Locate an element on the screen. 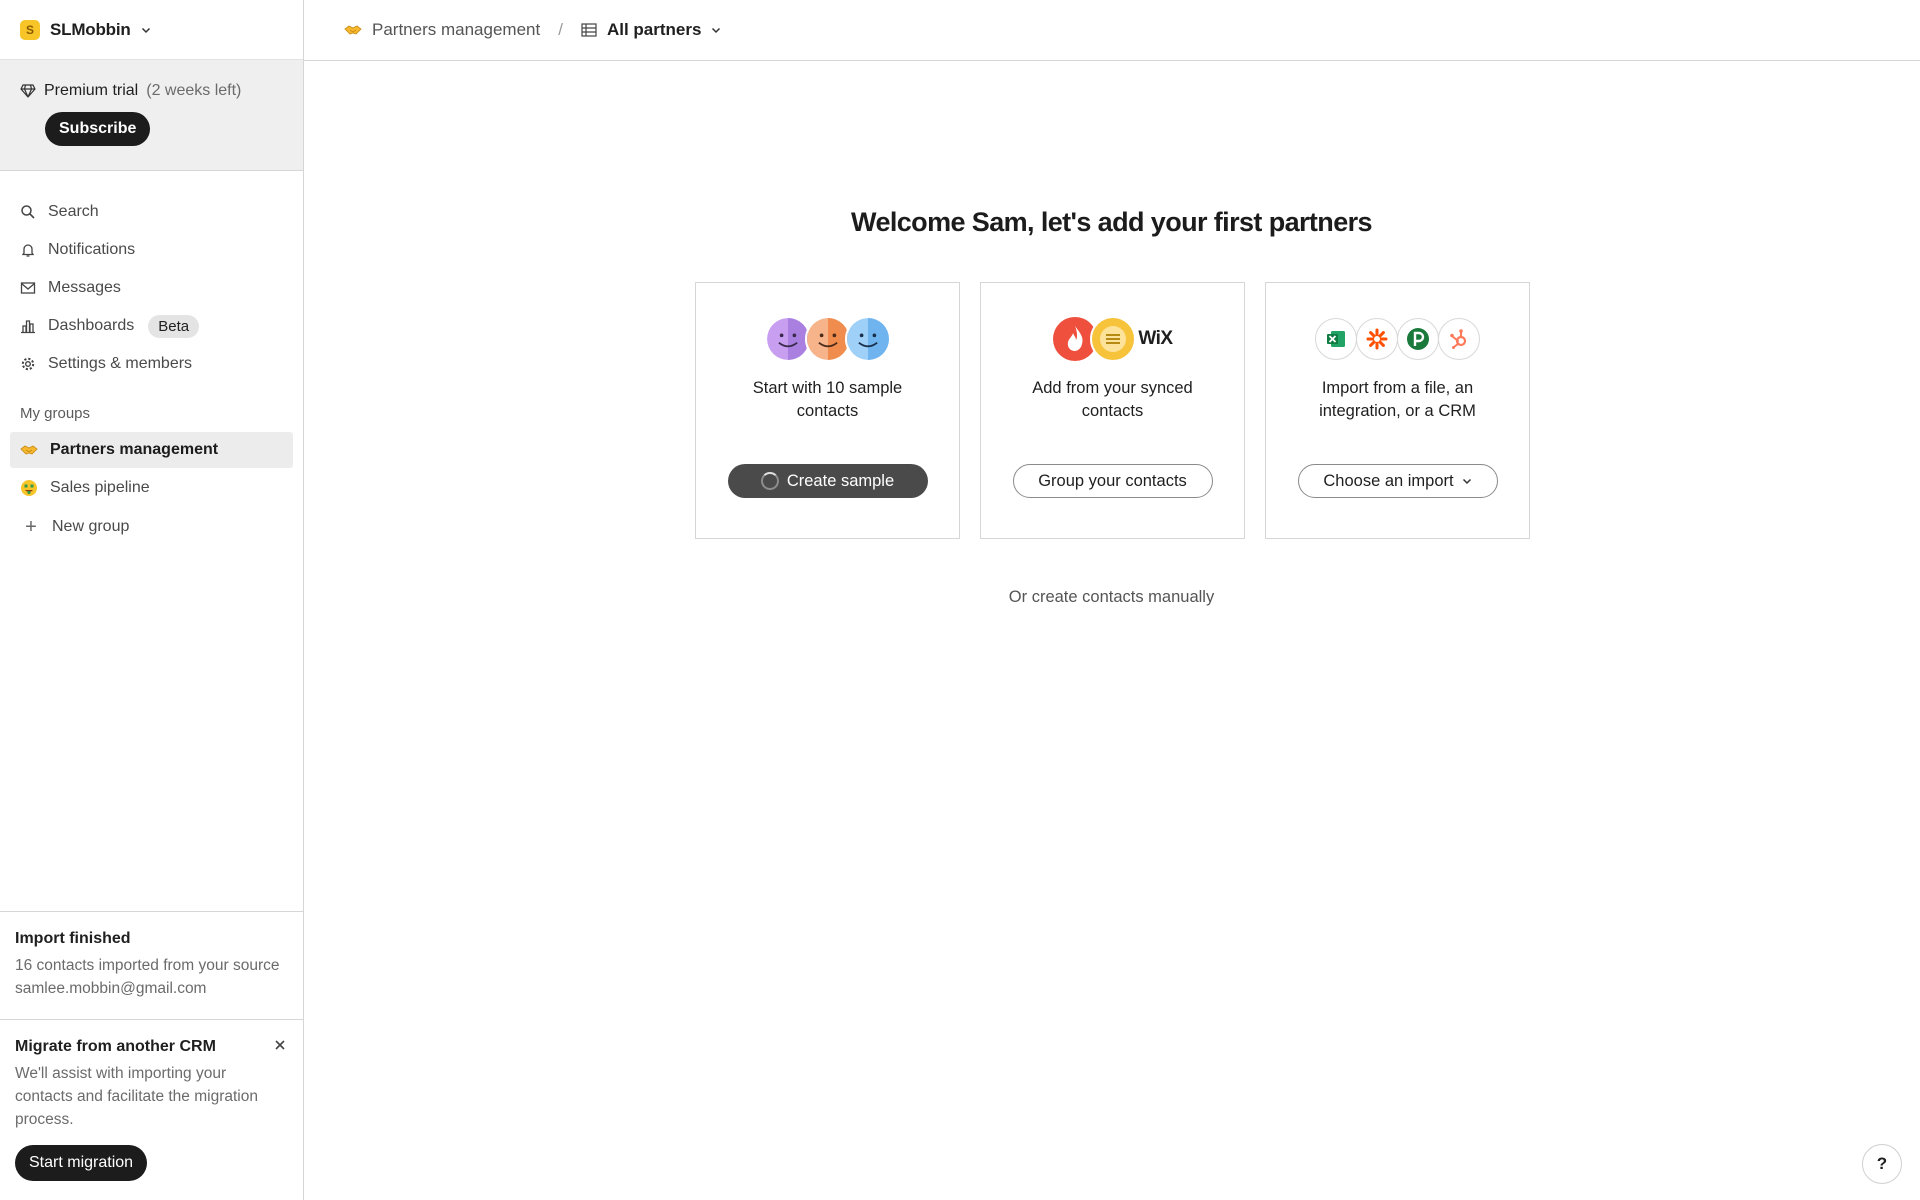 The width and height of the screenshot is (1920, 1200). breadcrumb-group: Partners management is located at coordinates (442, 30).